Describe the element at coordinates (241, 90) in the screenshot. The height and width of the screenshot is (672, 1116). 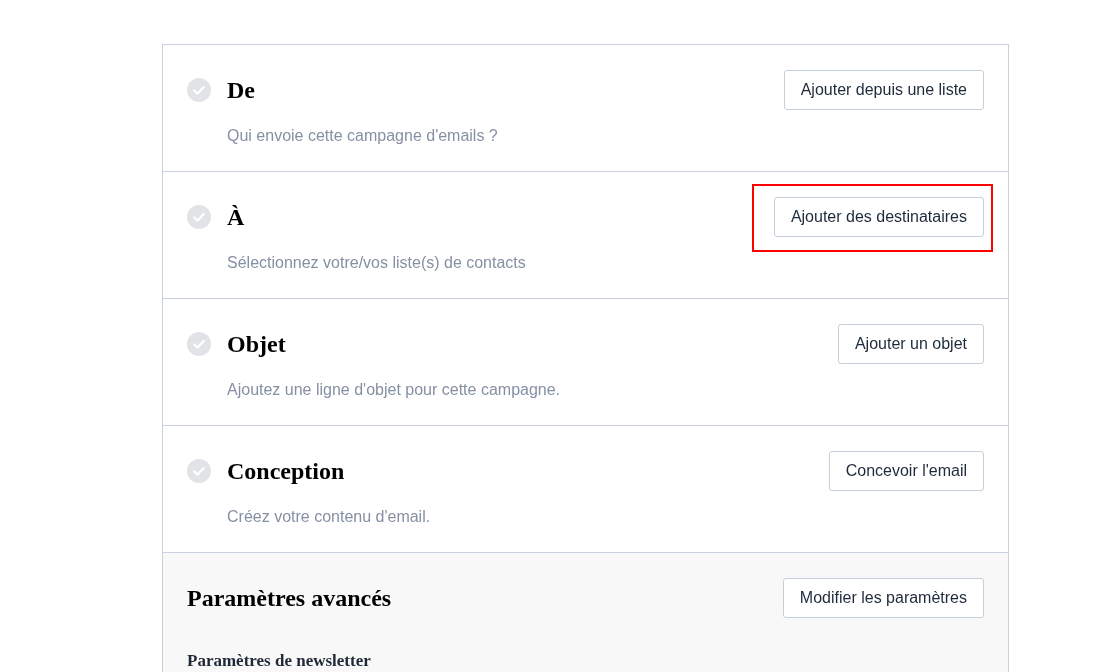
I see `step-title: De` at that location.